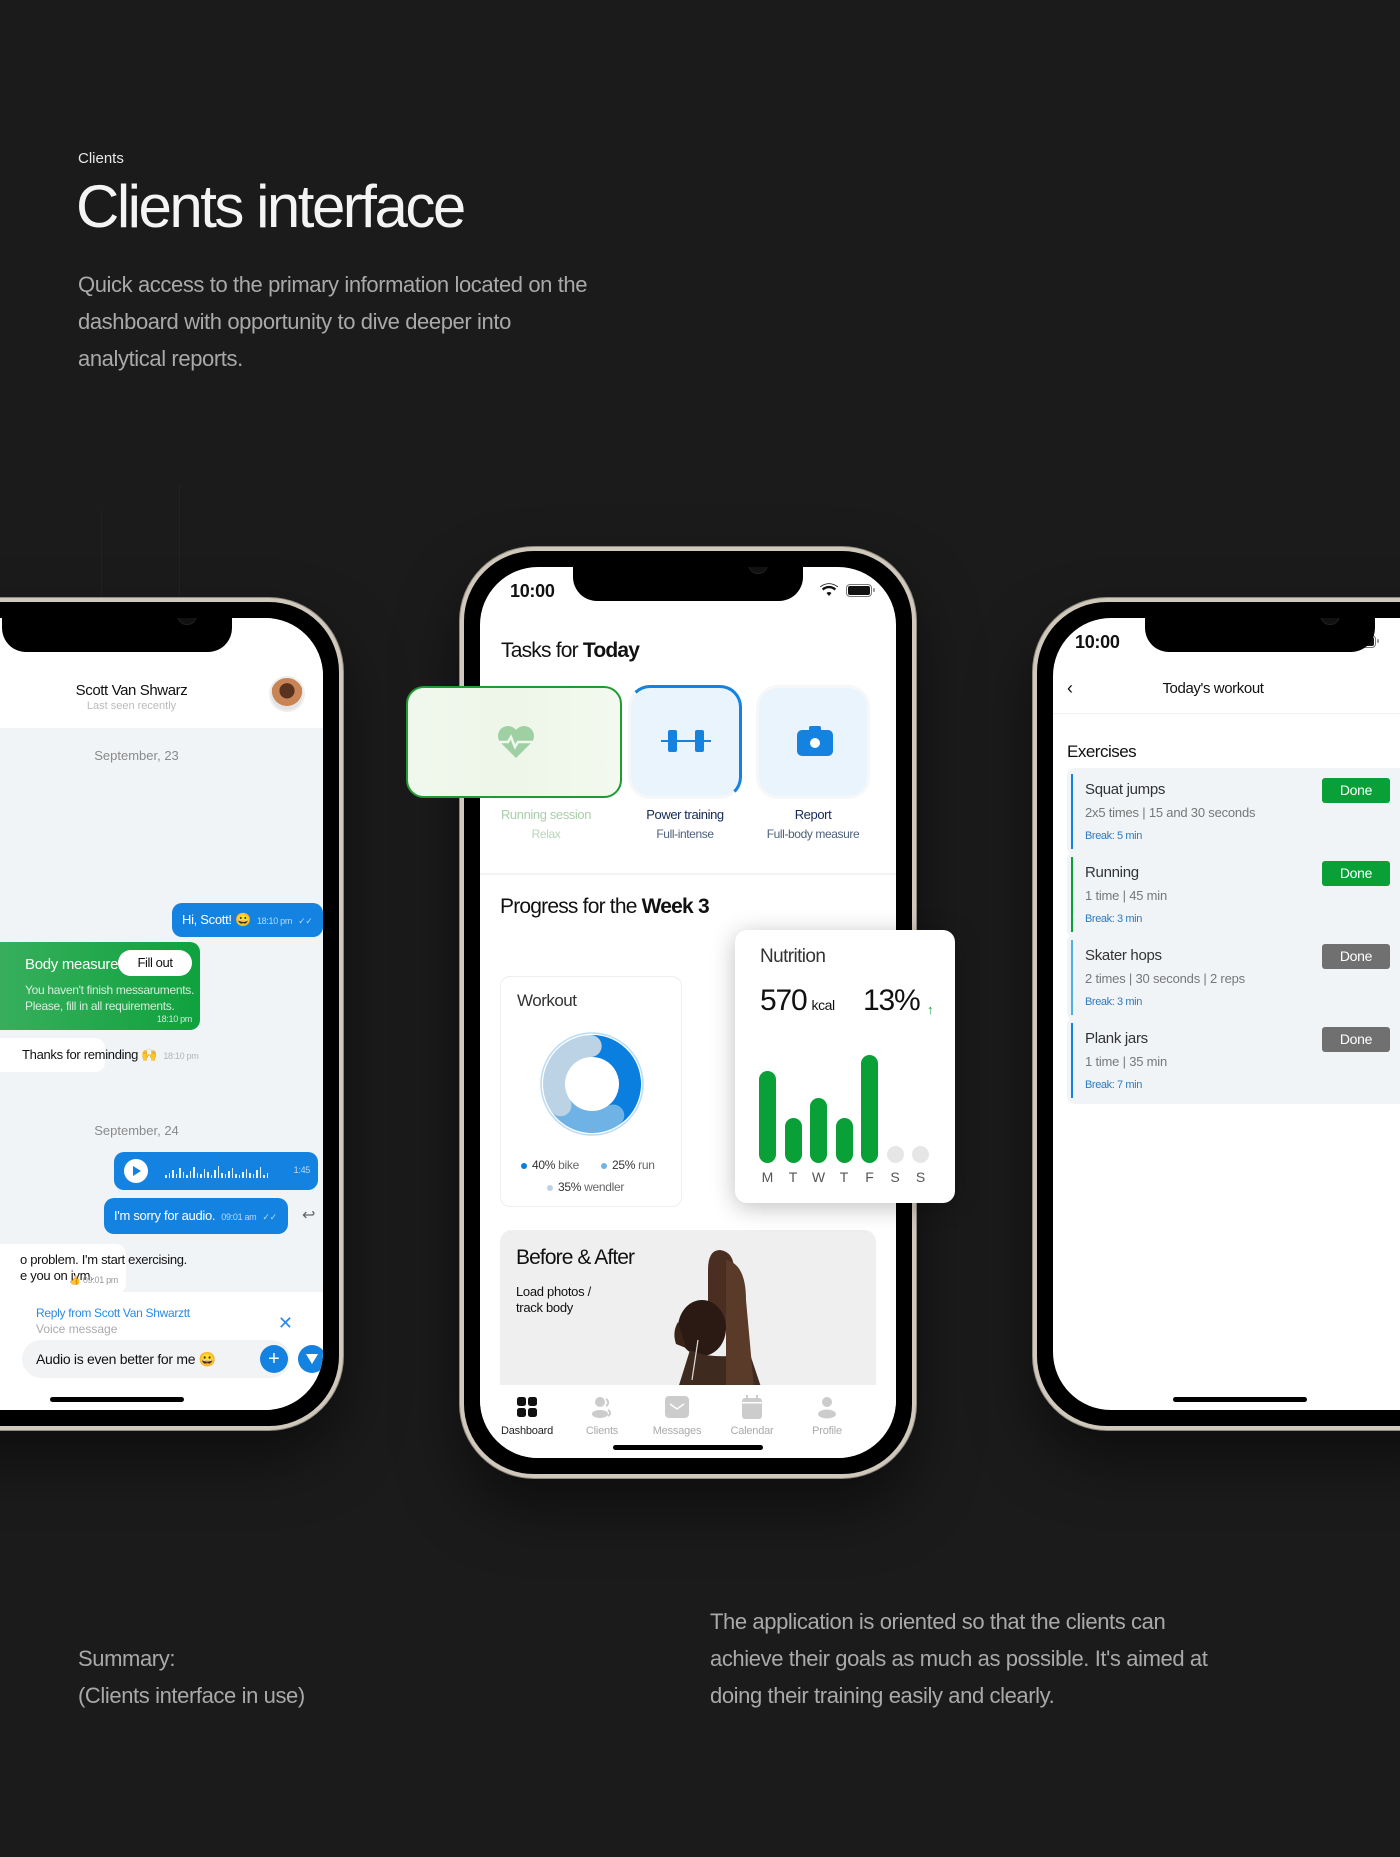  Describe the element at coordinates (1113, 1002) in the screenshot. I see `exercise-break: Break: 3 min` at that location.